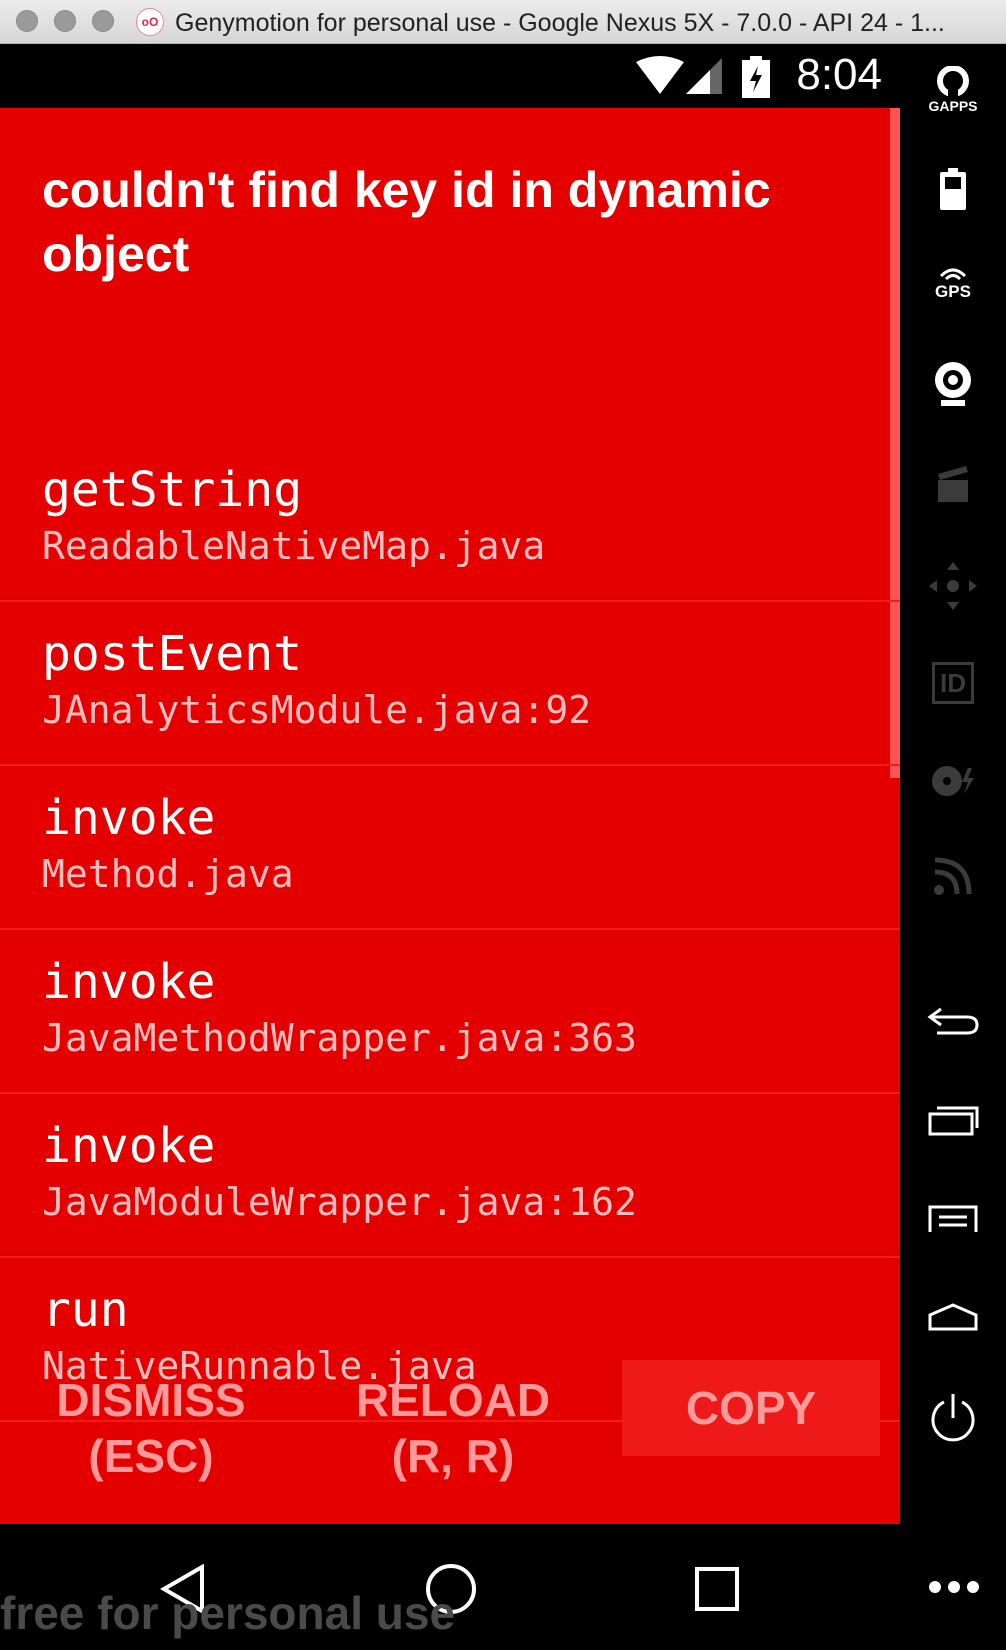 The image size is (1006, 1650). What do you see at coordinates (103, 21) in the screenshot?
I see `zoom-window-button` at bounding box center [103, 21].